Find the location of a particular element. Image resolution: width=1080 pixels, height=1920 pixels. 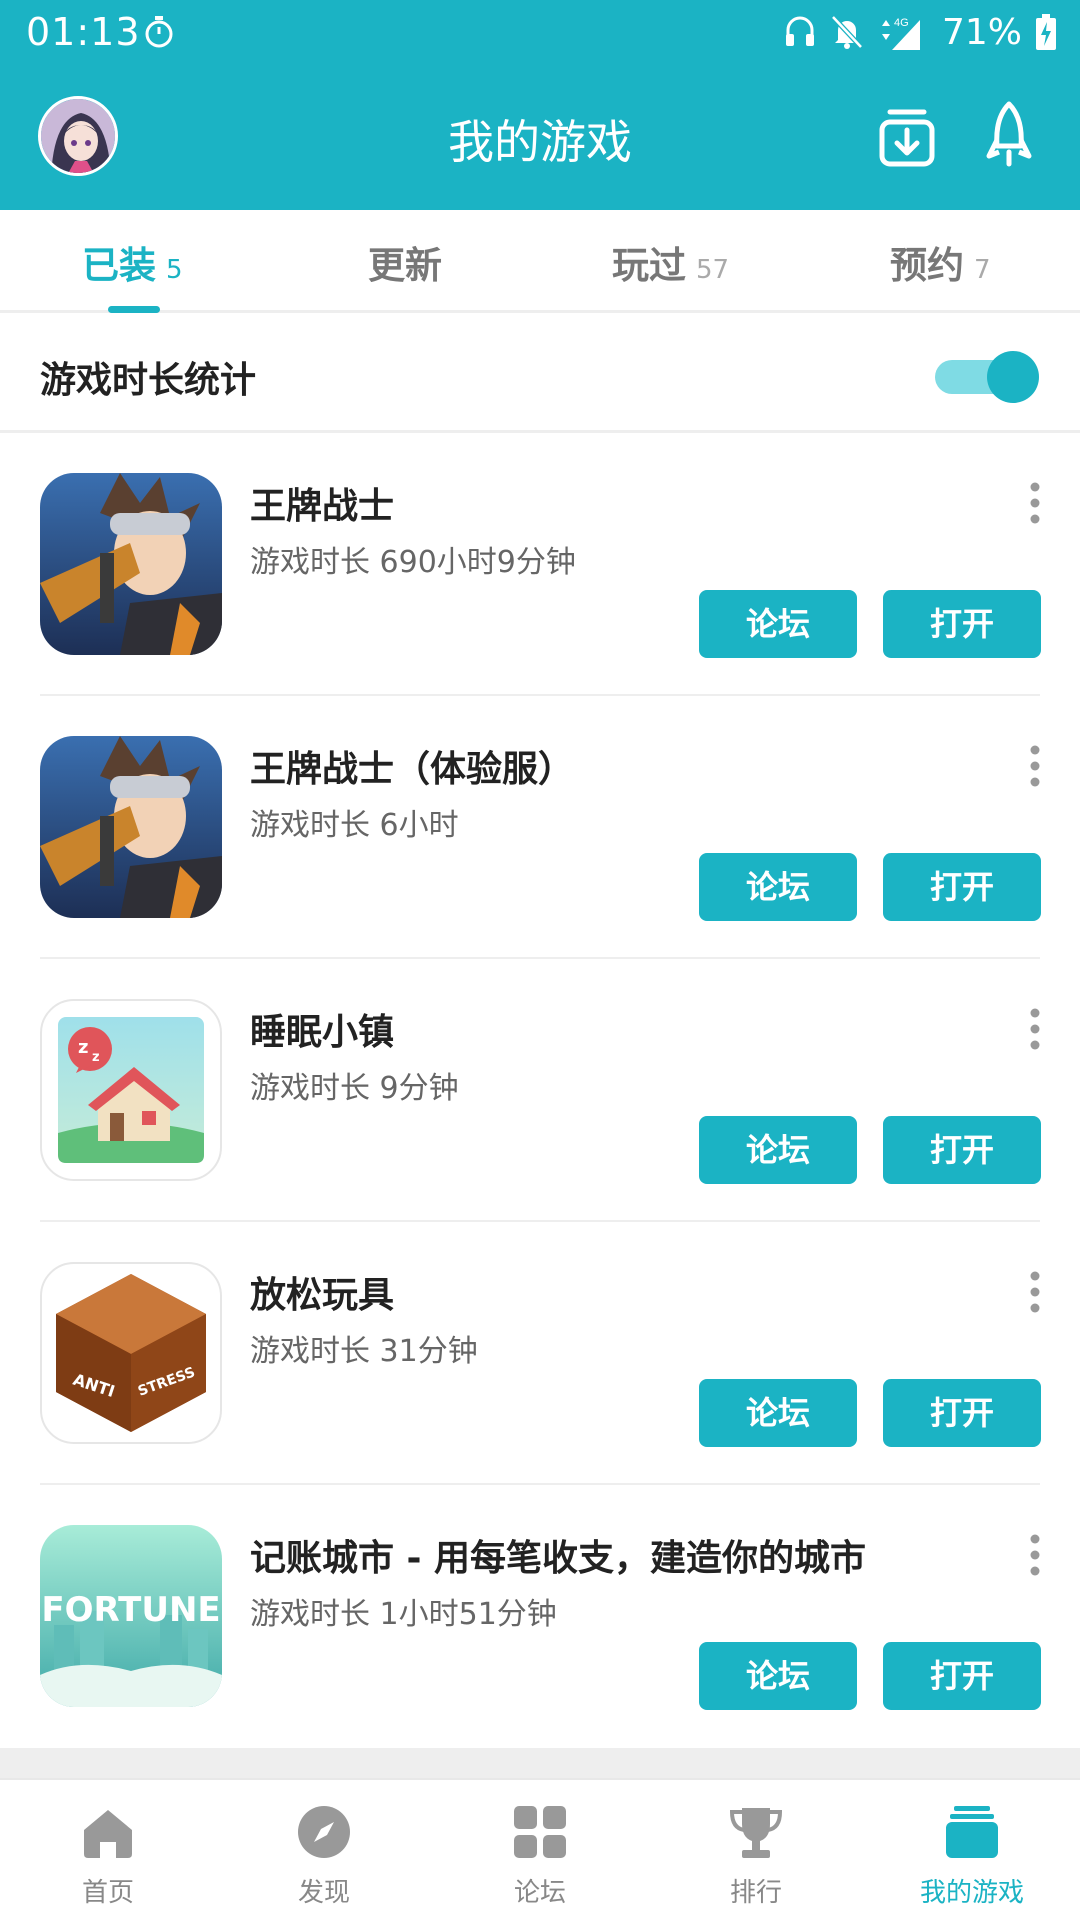

battery-charging-icon is located at coordinates (1046, 32).